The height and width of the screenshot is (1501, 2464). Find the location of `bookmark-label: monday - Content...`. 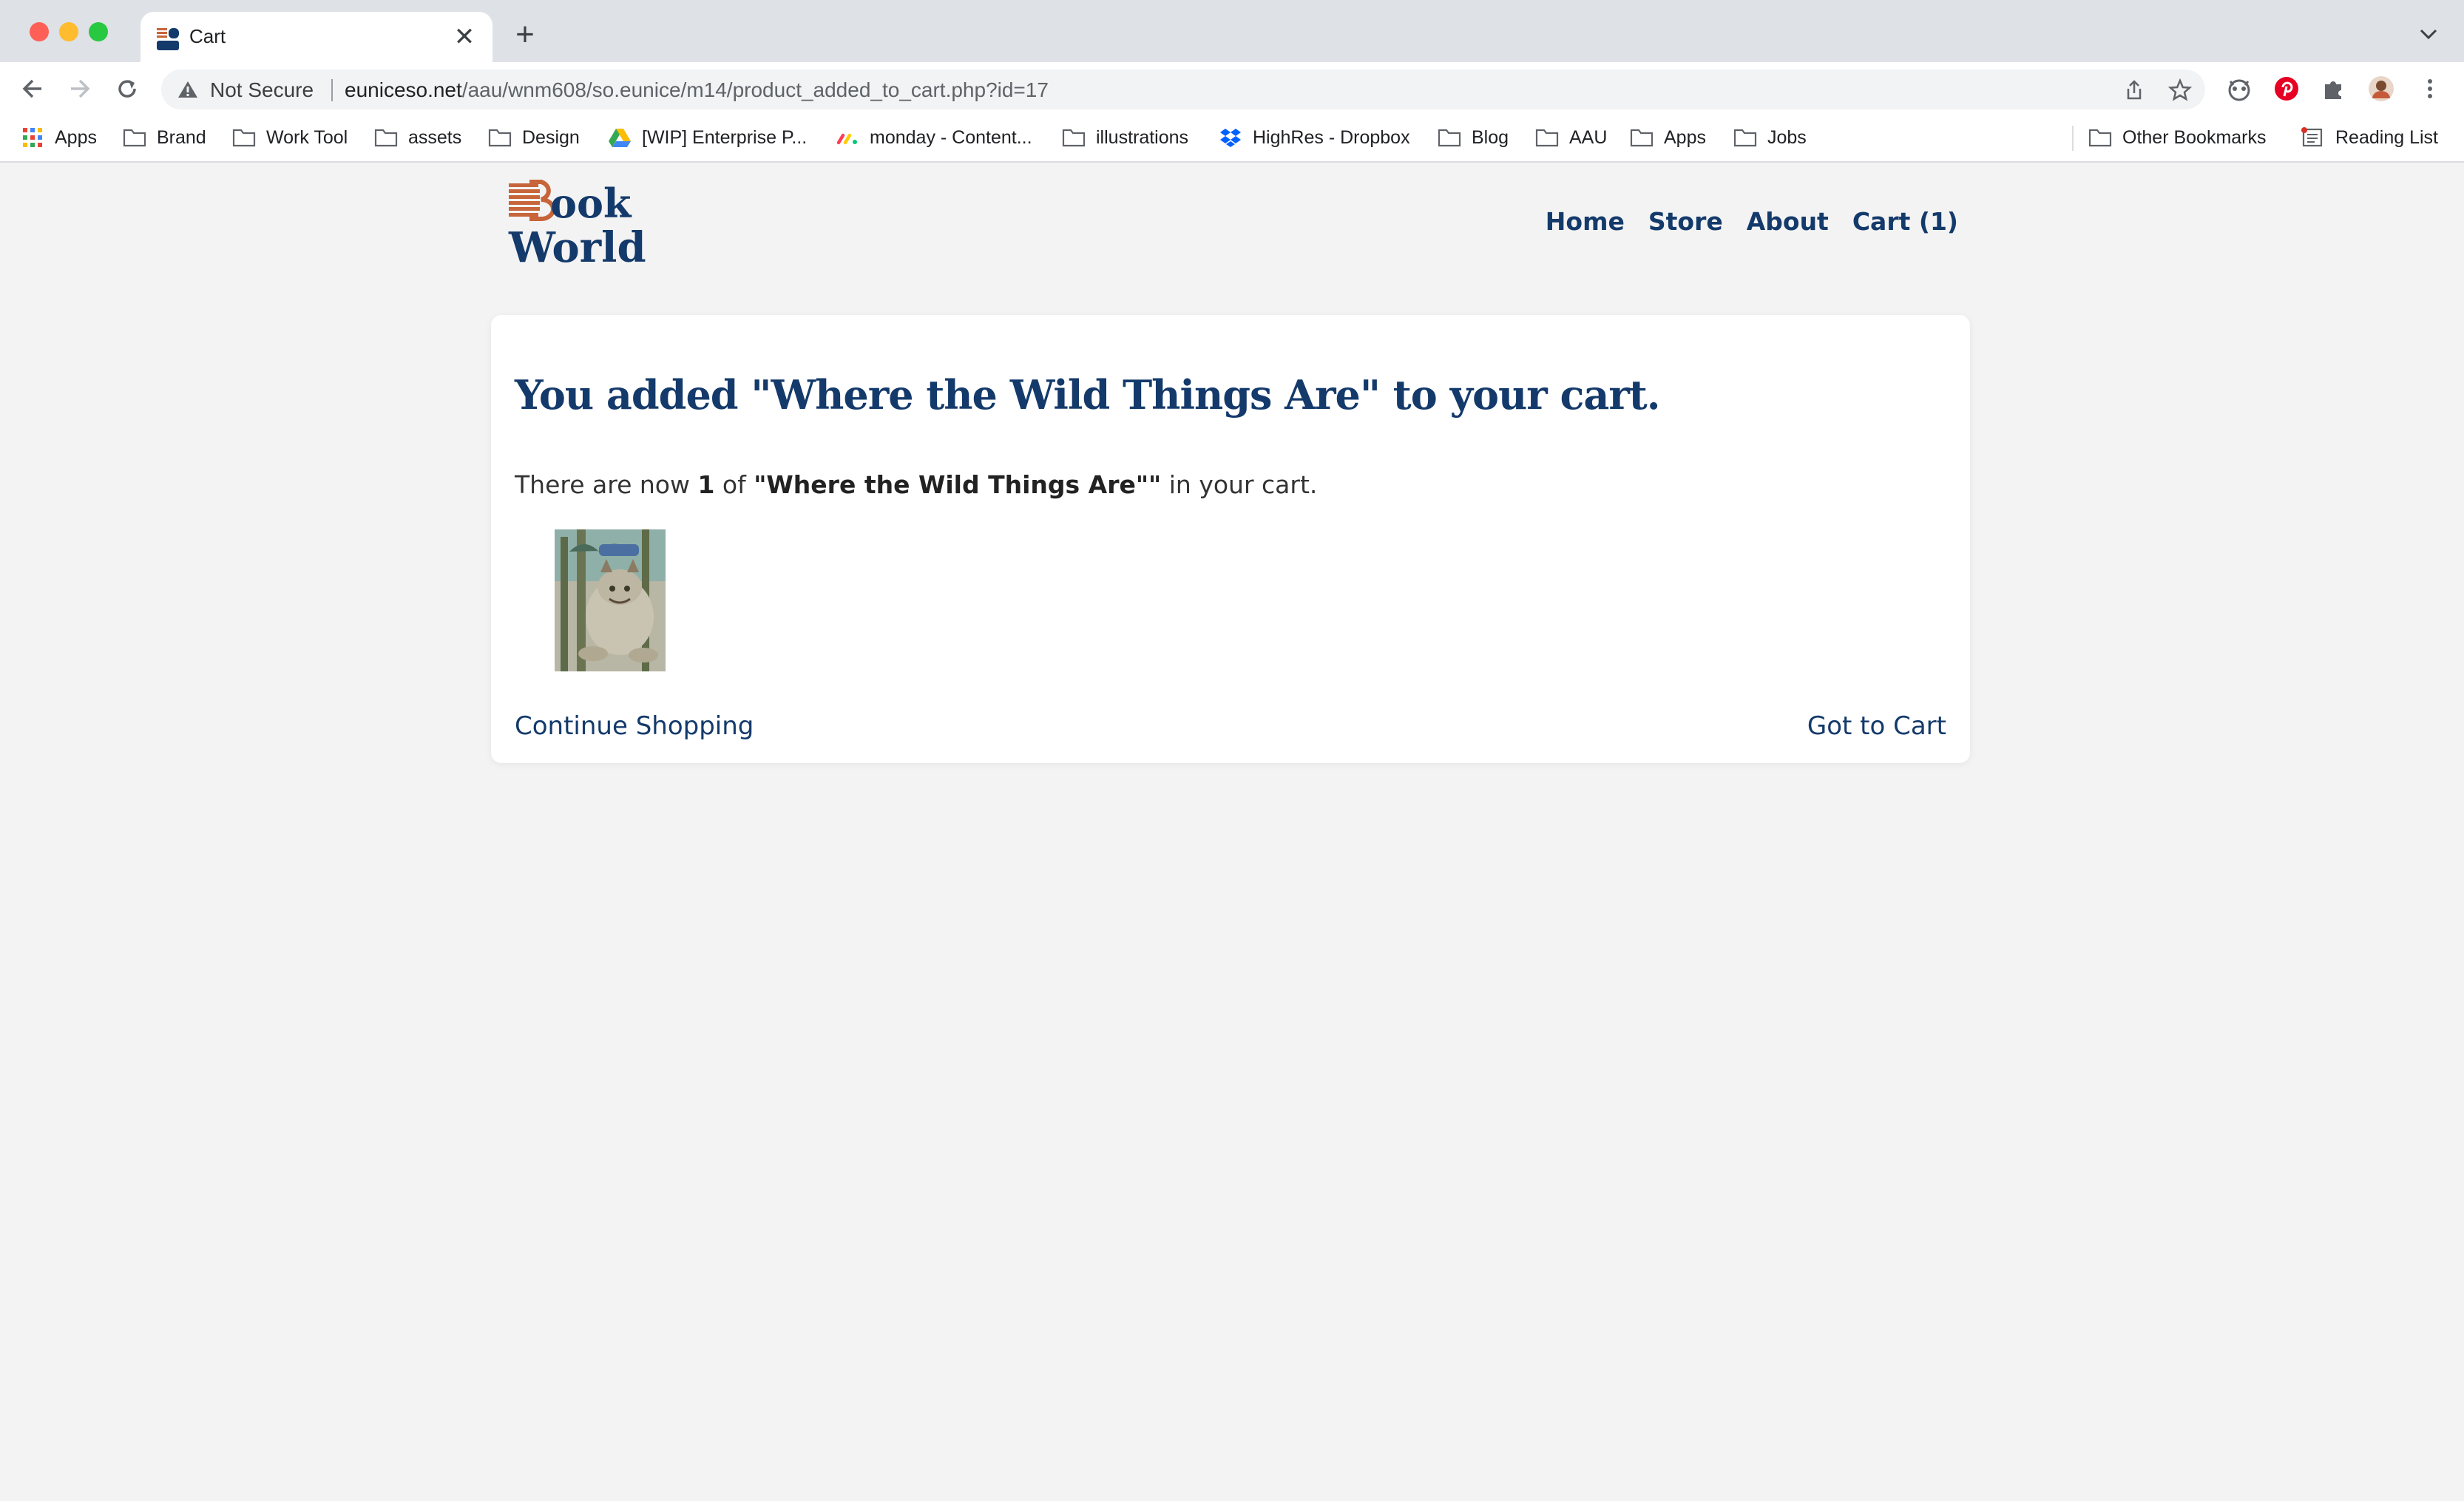

bookmark-label: monday - Content... is located at coordinates (951, 137).